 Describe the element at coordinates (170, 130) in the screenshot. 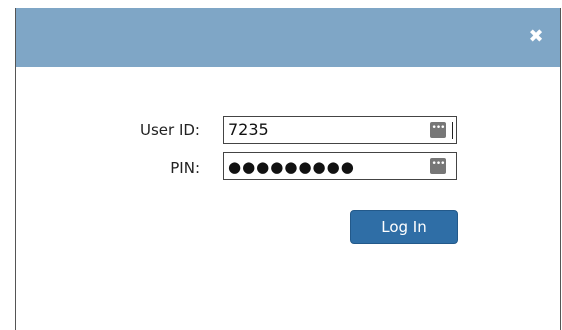

I see `user-id-label: User ID:` at that location.